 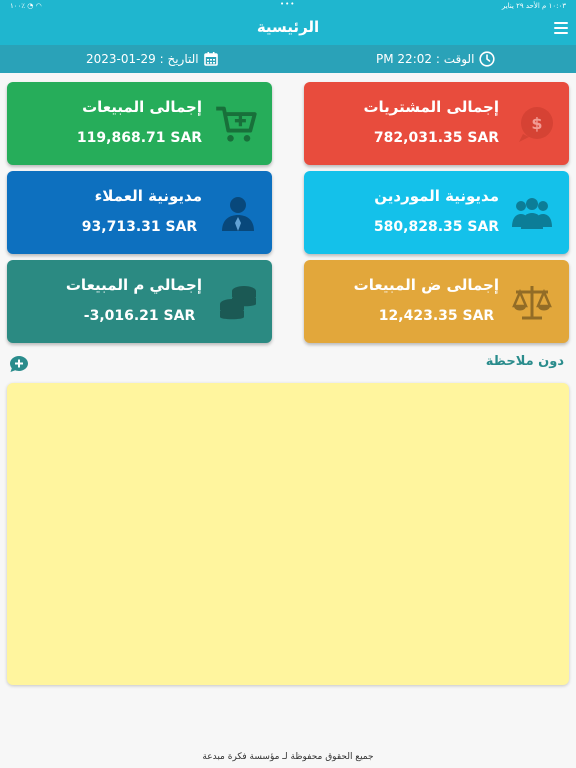 What do you see at coordinates (436, 212) in the screenshot?
I see `suppliers-debt-card: مديونية الموردين 580,828.35 SAR` at bounding box center [436, 212].